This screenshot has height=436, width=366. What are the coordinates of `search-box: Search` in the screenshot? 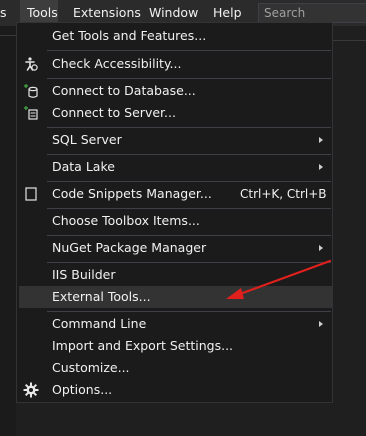 It's located at (312, 13).